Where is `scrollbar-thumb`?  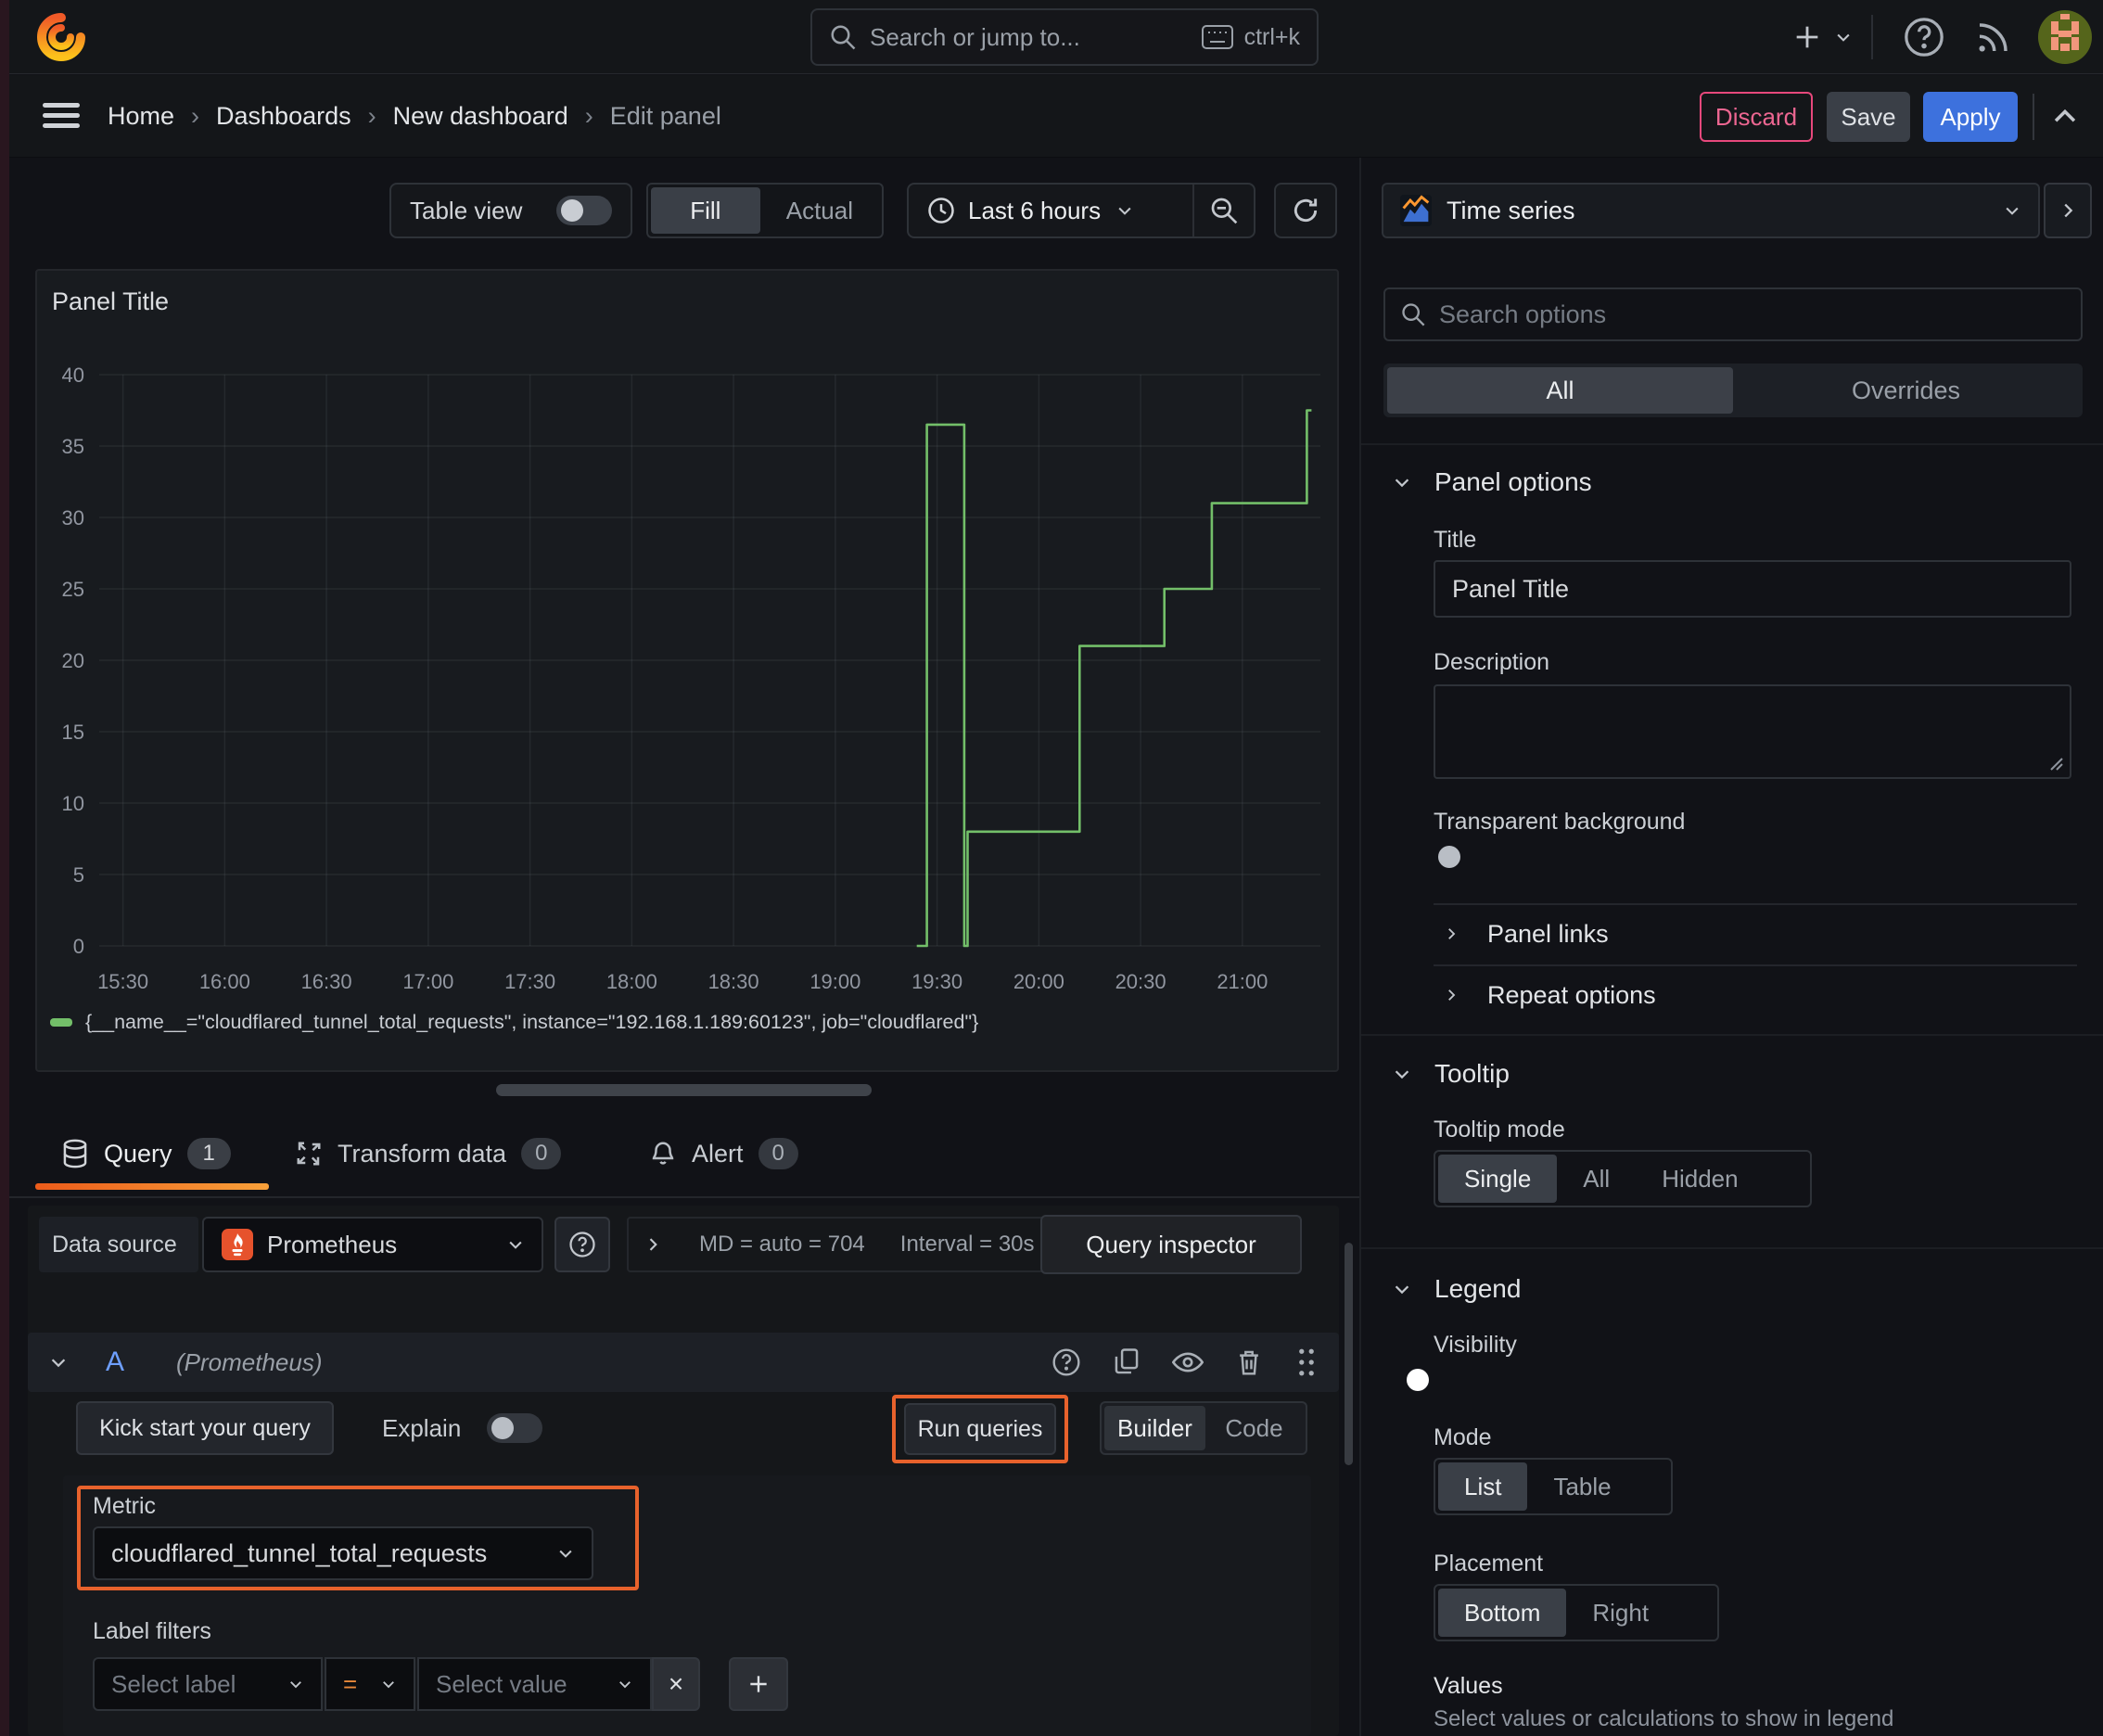 scrollbar-thumb is located at coordinates (1349, 1354).